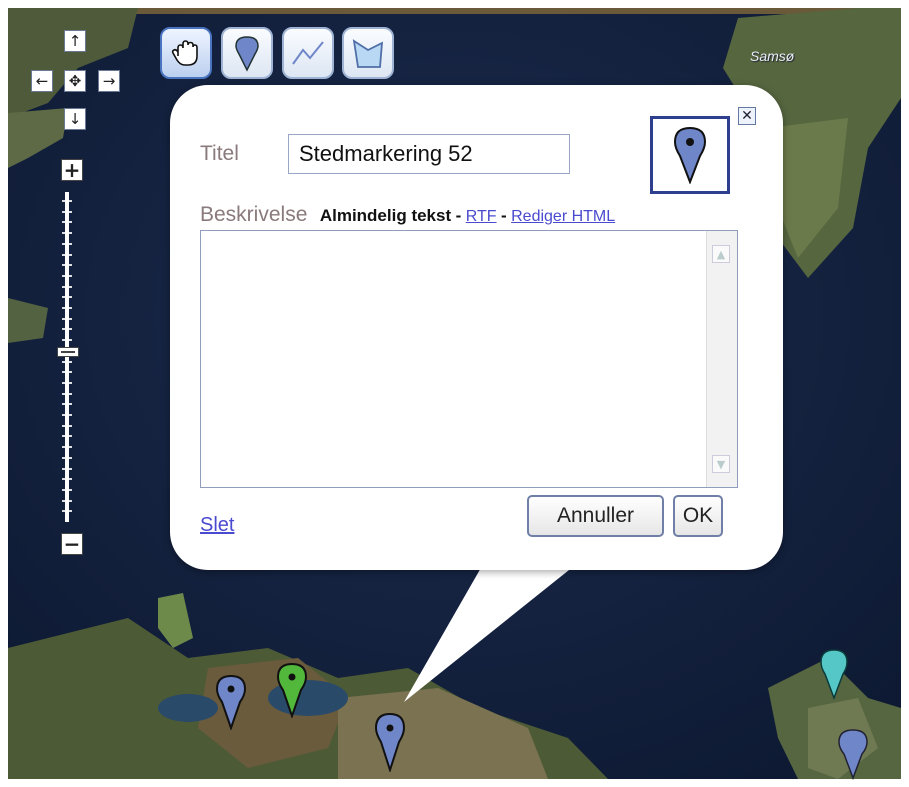  I want to click on mode-html-link: Rediger HTML, so click(563, 216).